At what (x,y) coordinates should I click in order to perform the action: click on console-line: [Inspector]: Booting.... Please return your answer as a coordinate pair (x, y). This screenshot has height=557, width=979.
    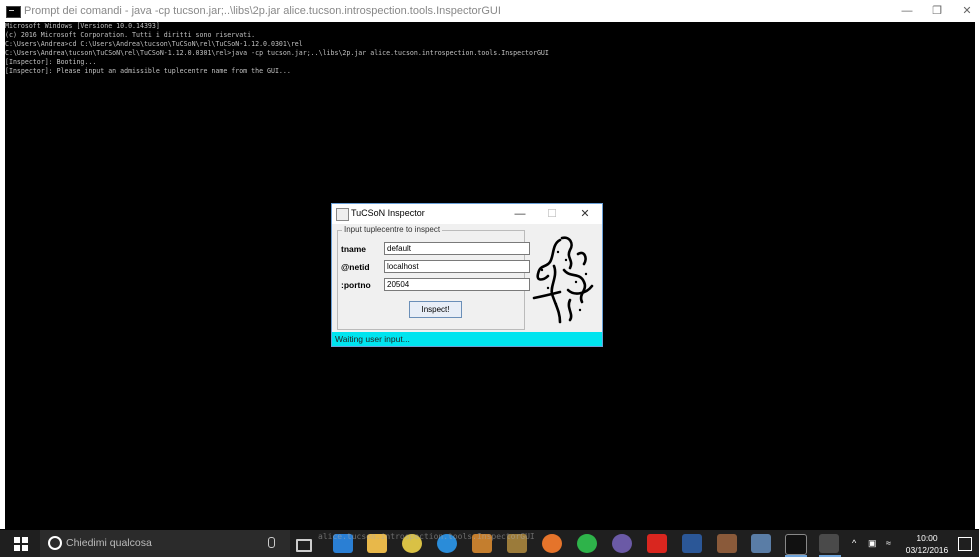
    Looking at the image, I should click on (51, 62).